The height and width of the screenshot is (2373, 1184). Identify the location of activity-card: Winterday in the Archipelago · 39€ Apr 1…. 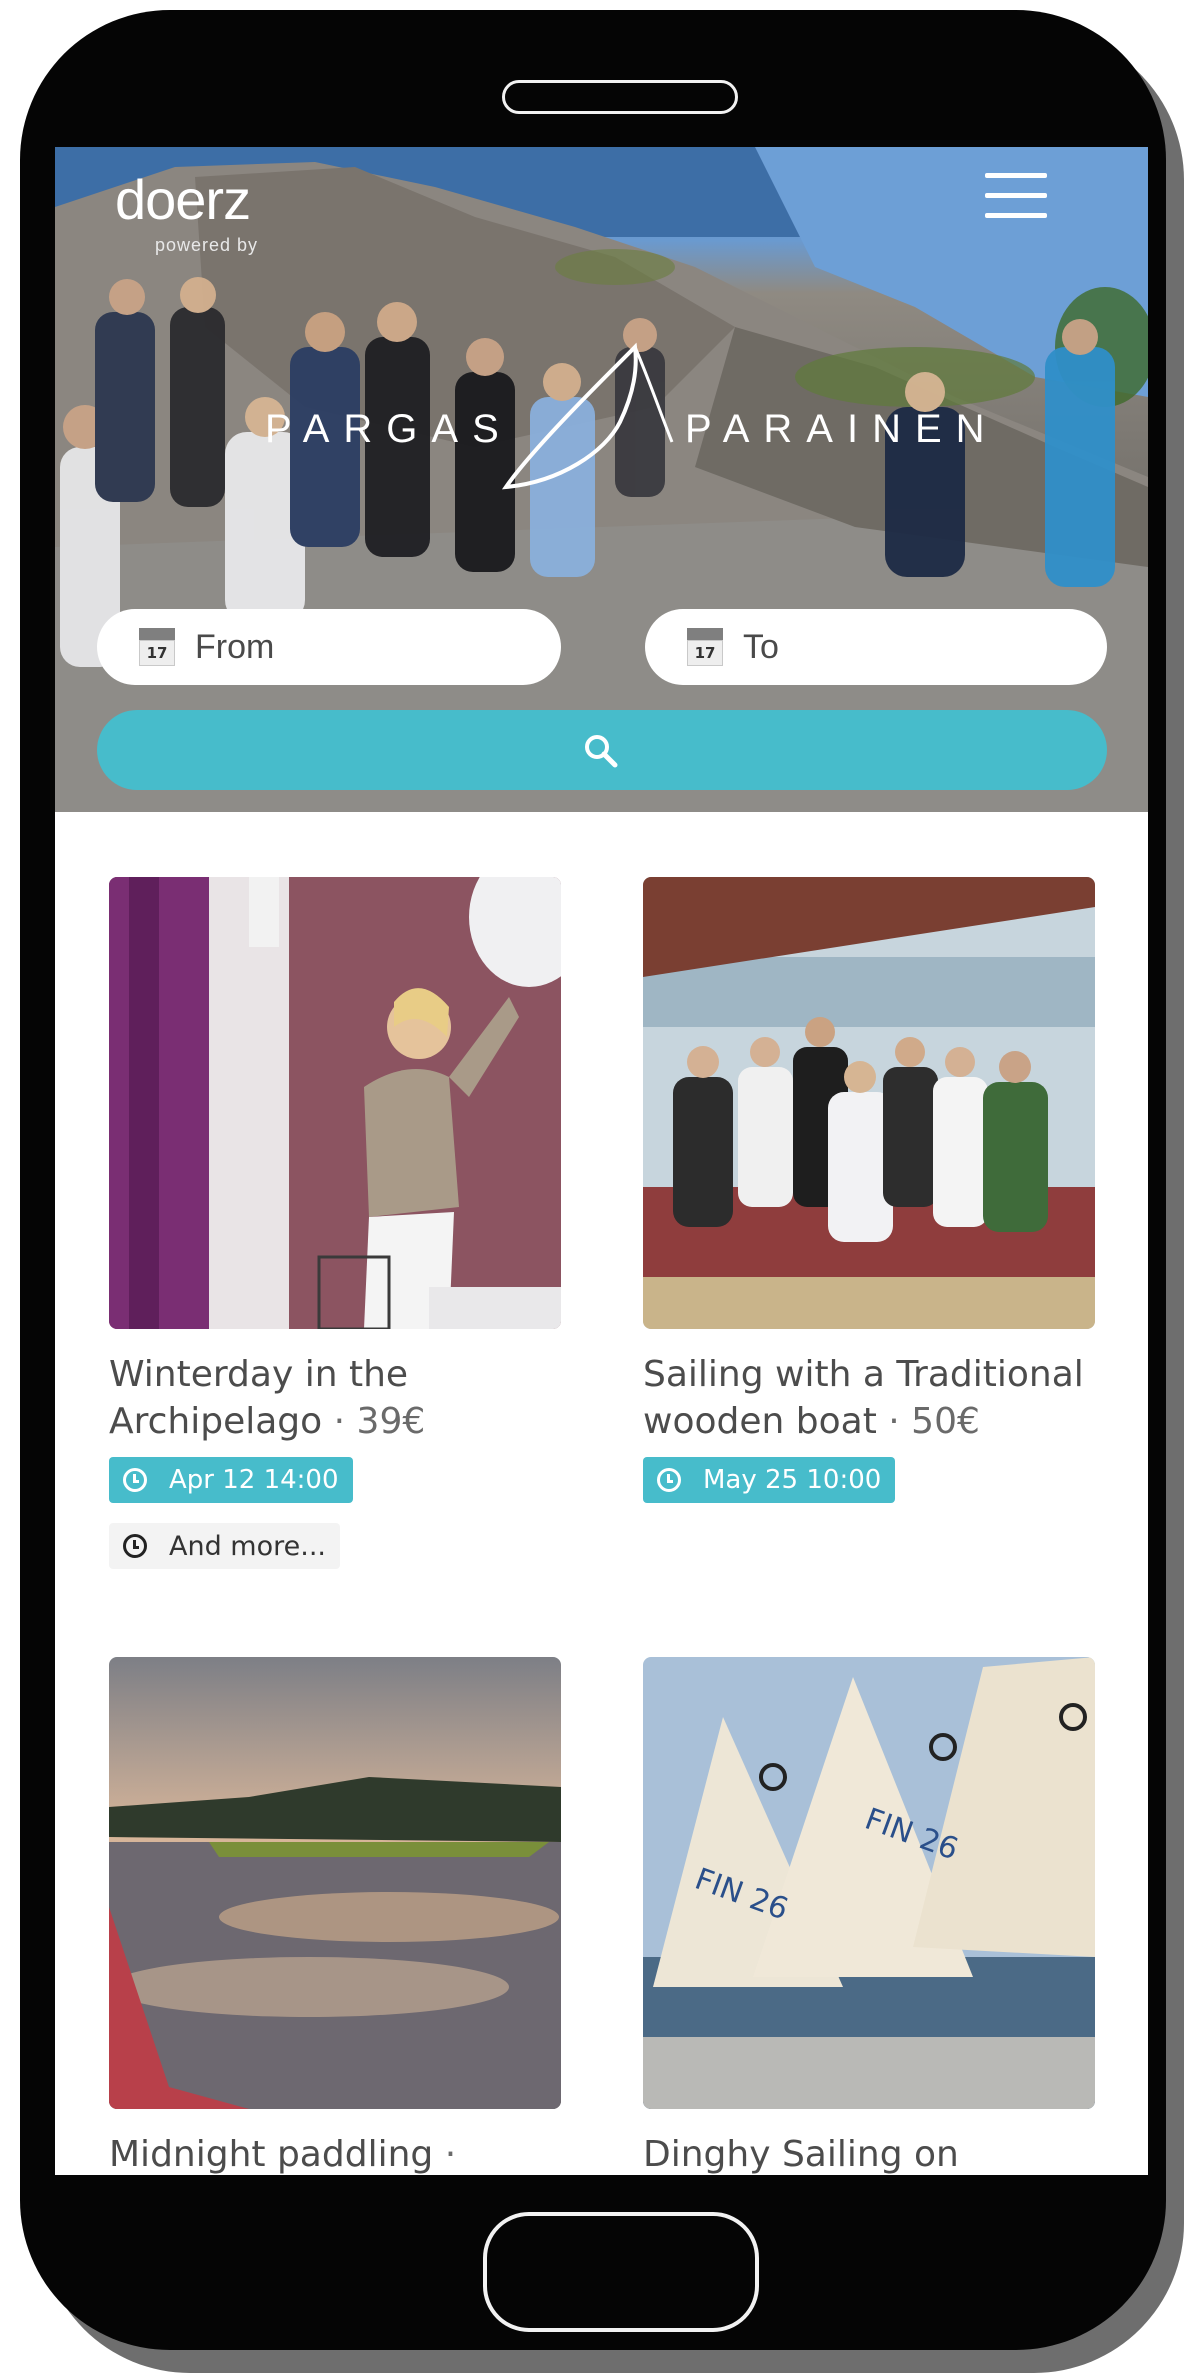
(335, 1223).